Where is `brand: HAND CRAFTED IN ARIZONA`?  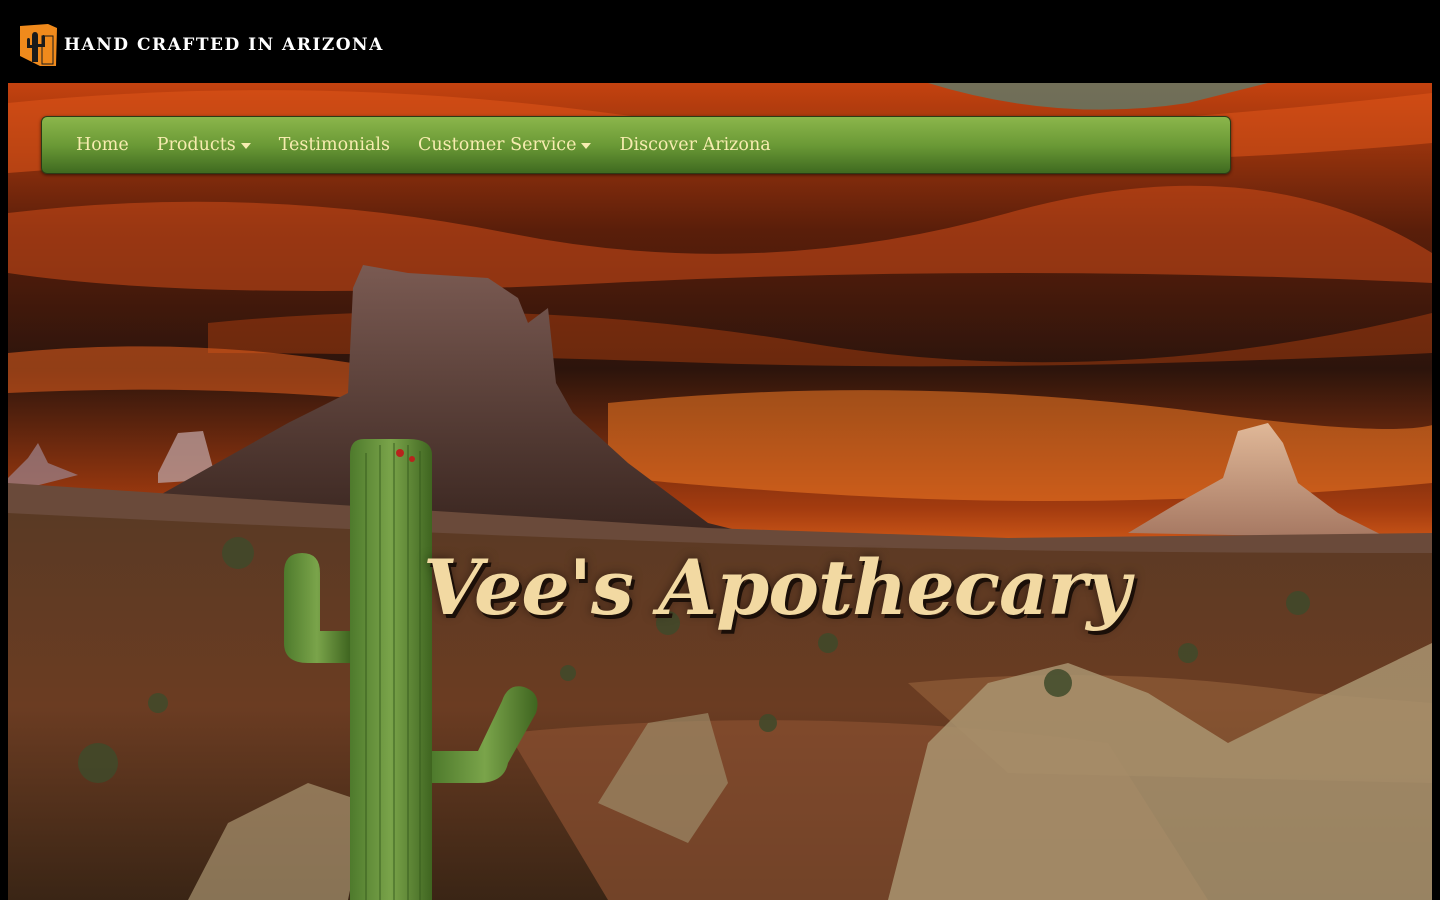 brand: HAND CRAFTED IN ARIZONA is located at coordinates (201, 45).